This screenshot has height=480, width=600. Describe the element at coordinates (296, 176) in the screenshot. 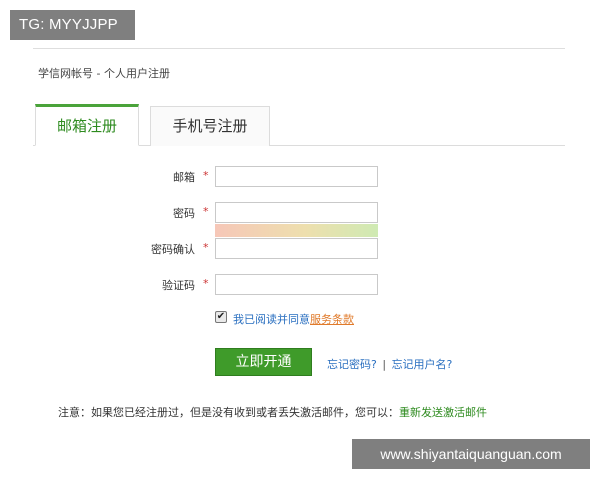

I see `email-field` at that location.